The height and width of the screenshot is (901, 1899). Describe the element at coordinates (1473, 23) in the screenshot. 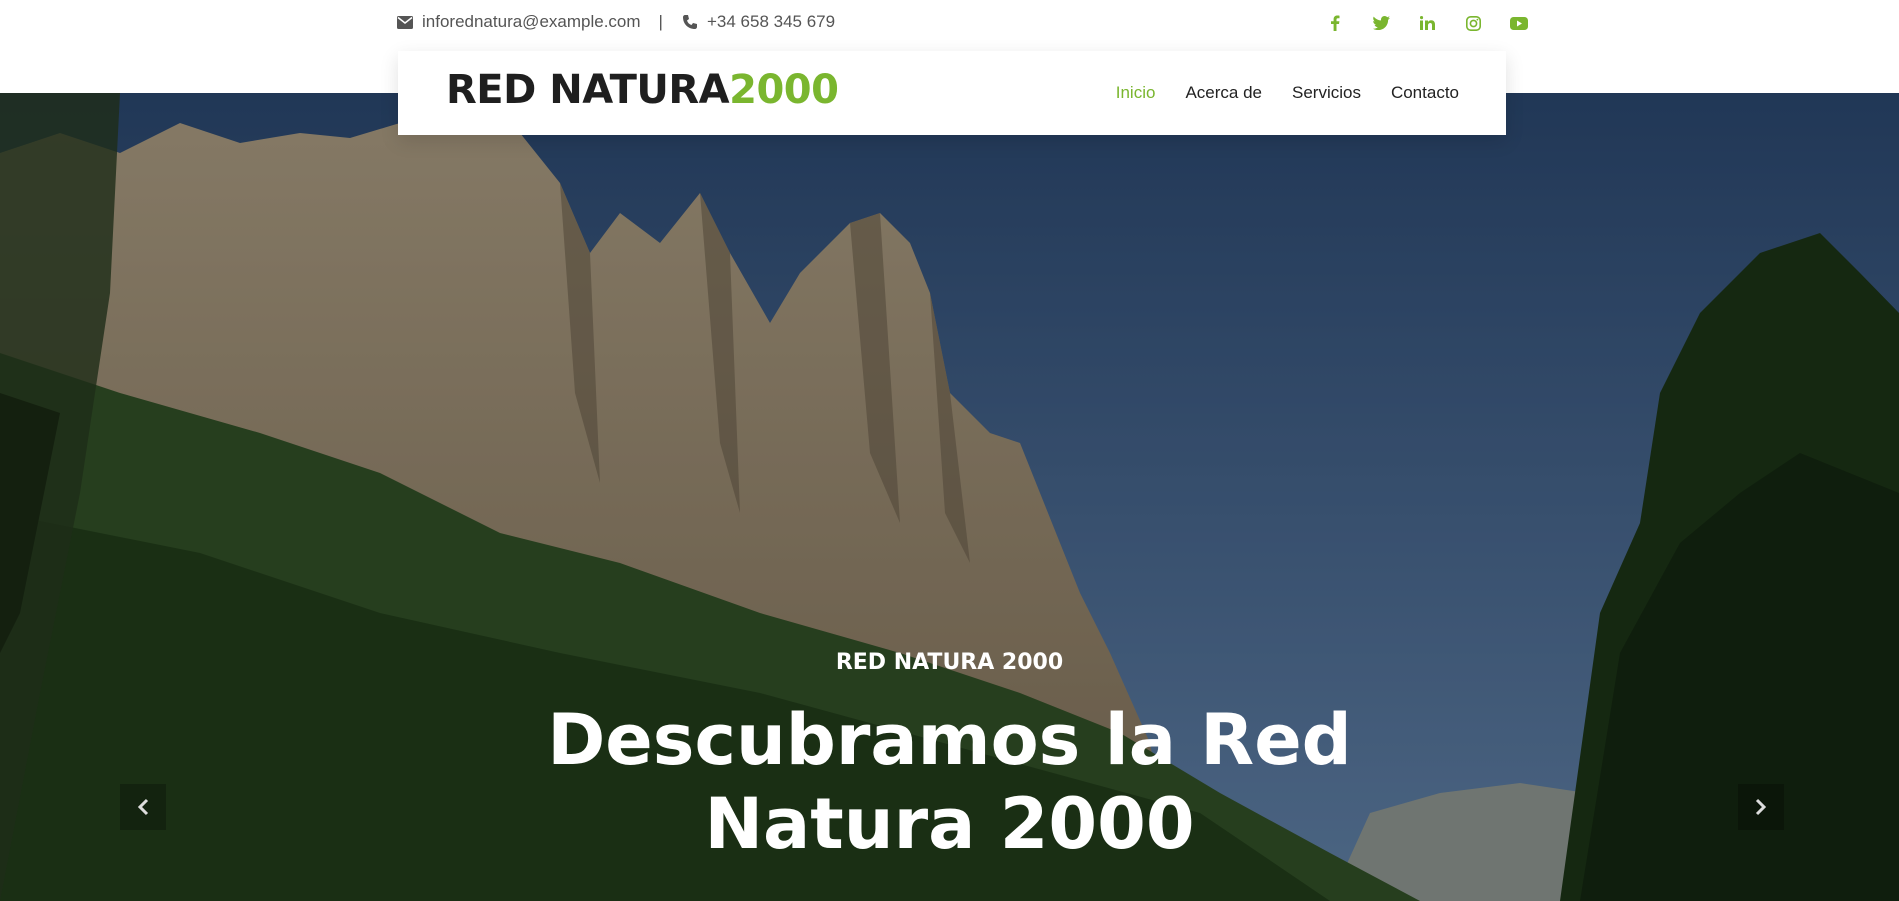

I see `instagram-icon` at that location.